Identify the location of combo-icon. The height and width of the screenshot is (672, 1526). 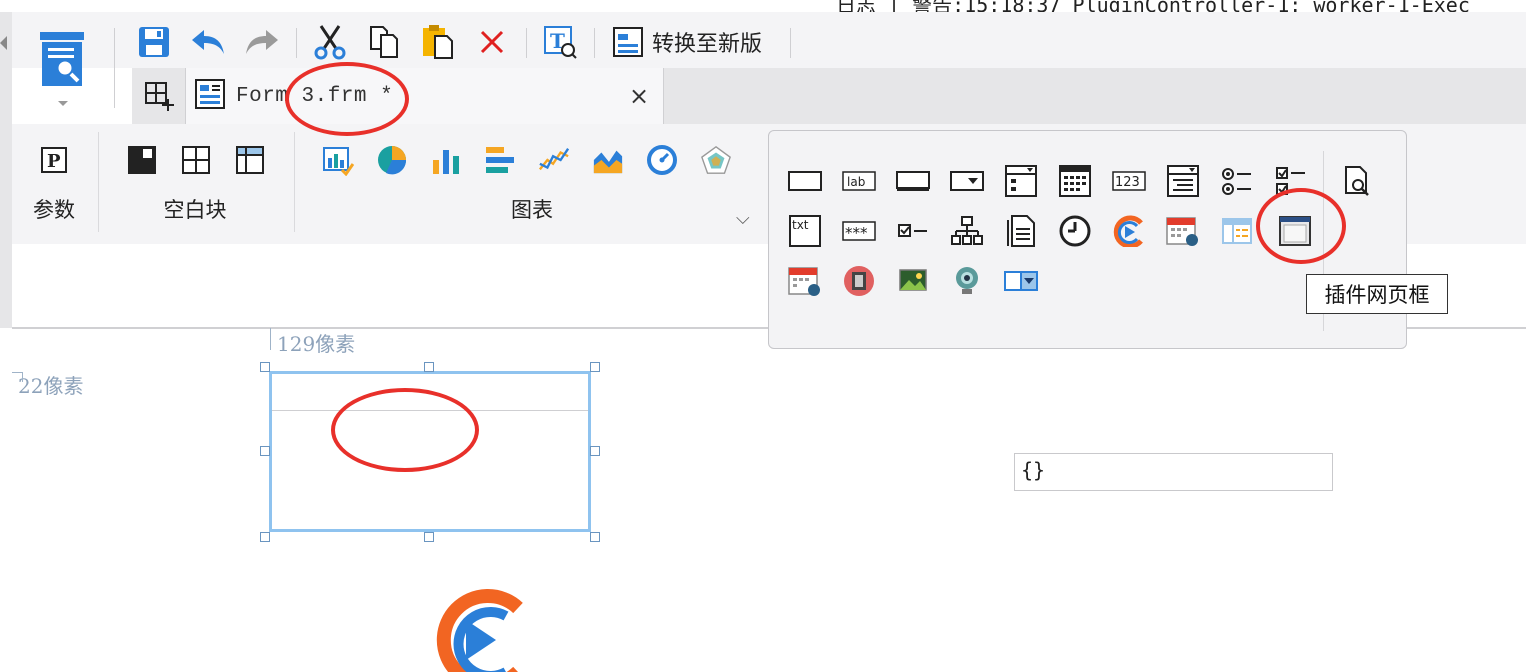
(1021, 281).